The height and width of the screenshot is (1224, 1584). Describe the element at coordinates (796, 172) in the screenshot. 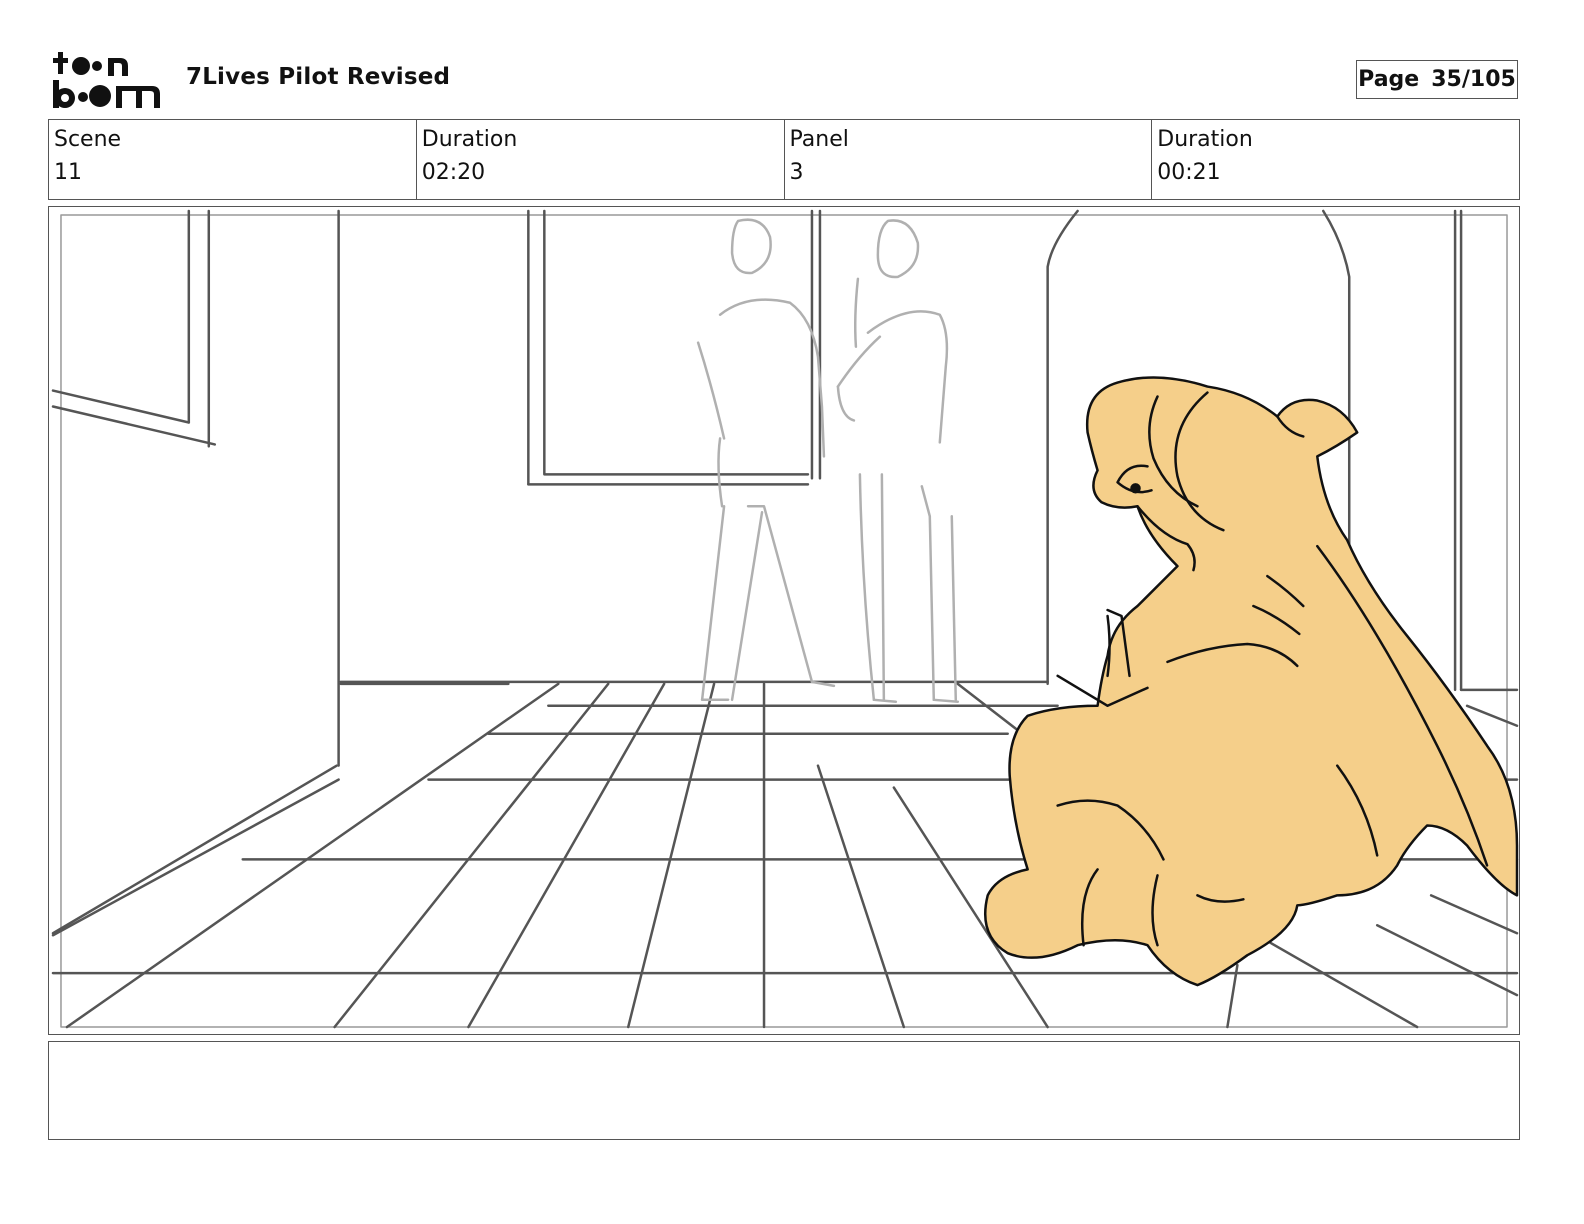

I see `panel-value: 3` at that location.